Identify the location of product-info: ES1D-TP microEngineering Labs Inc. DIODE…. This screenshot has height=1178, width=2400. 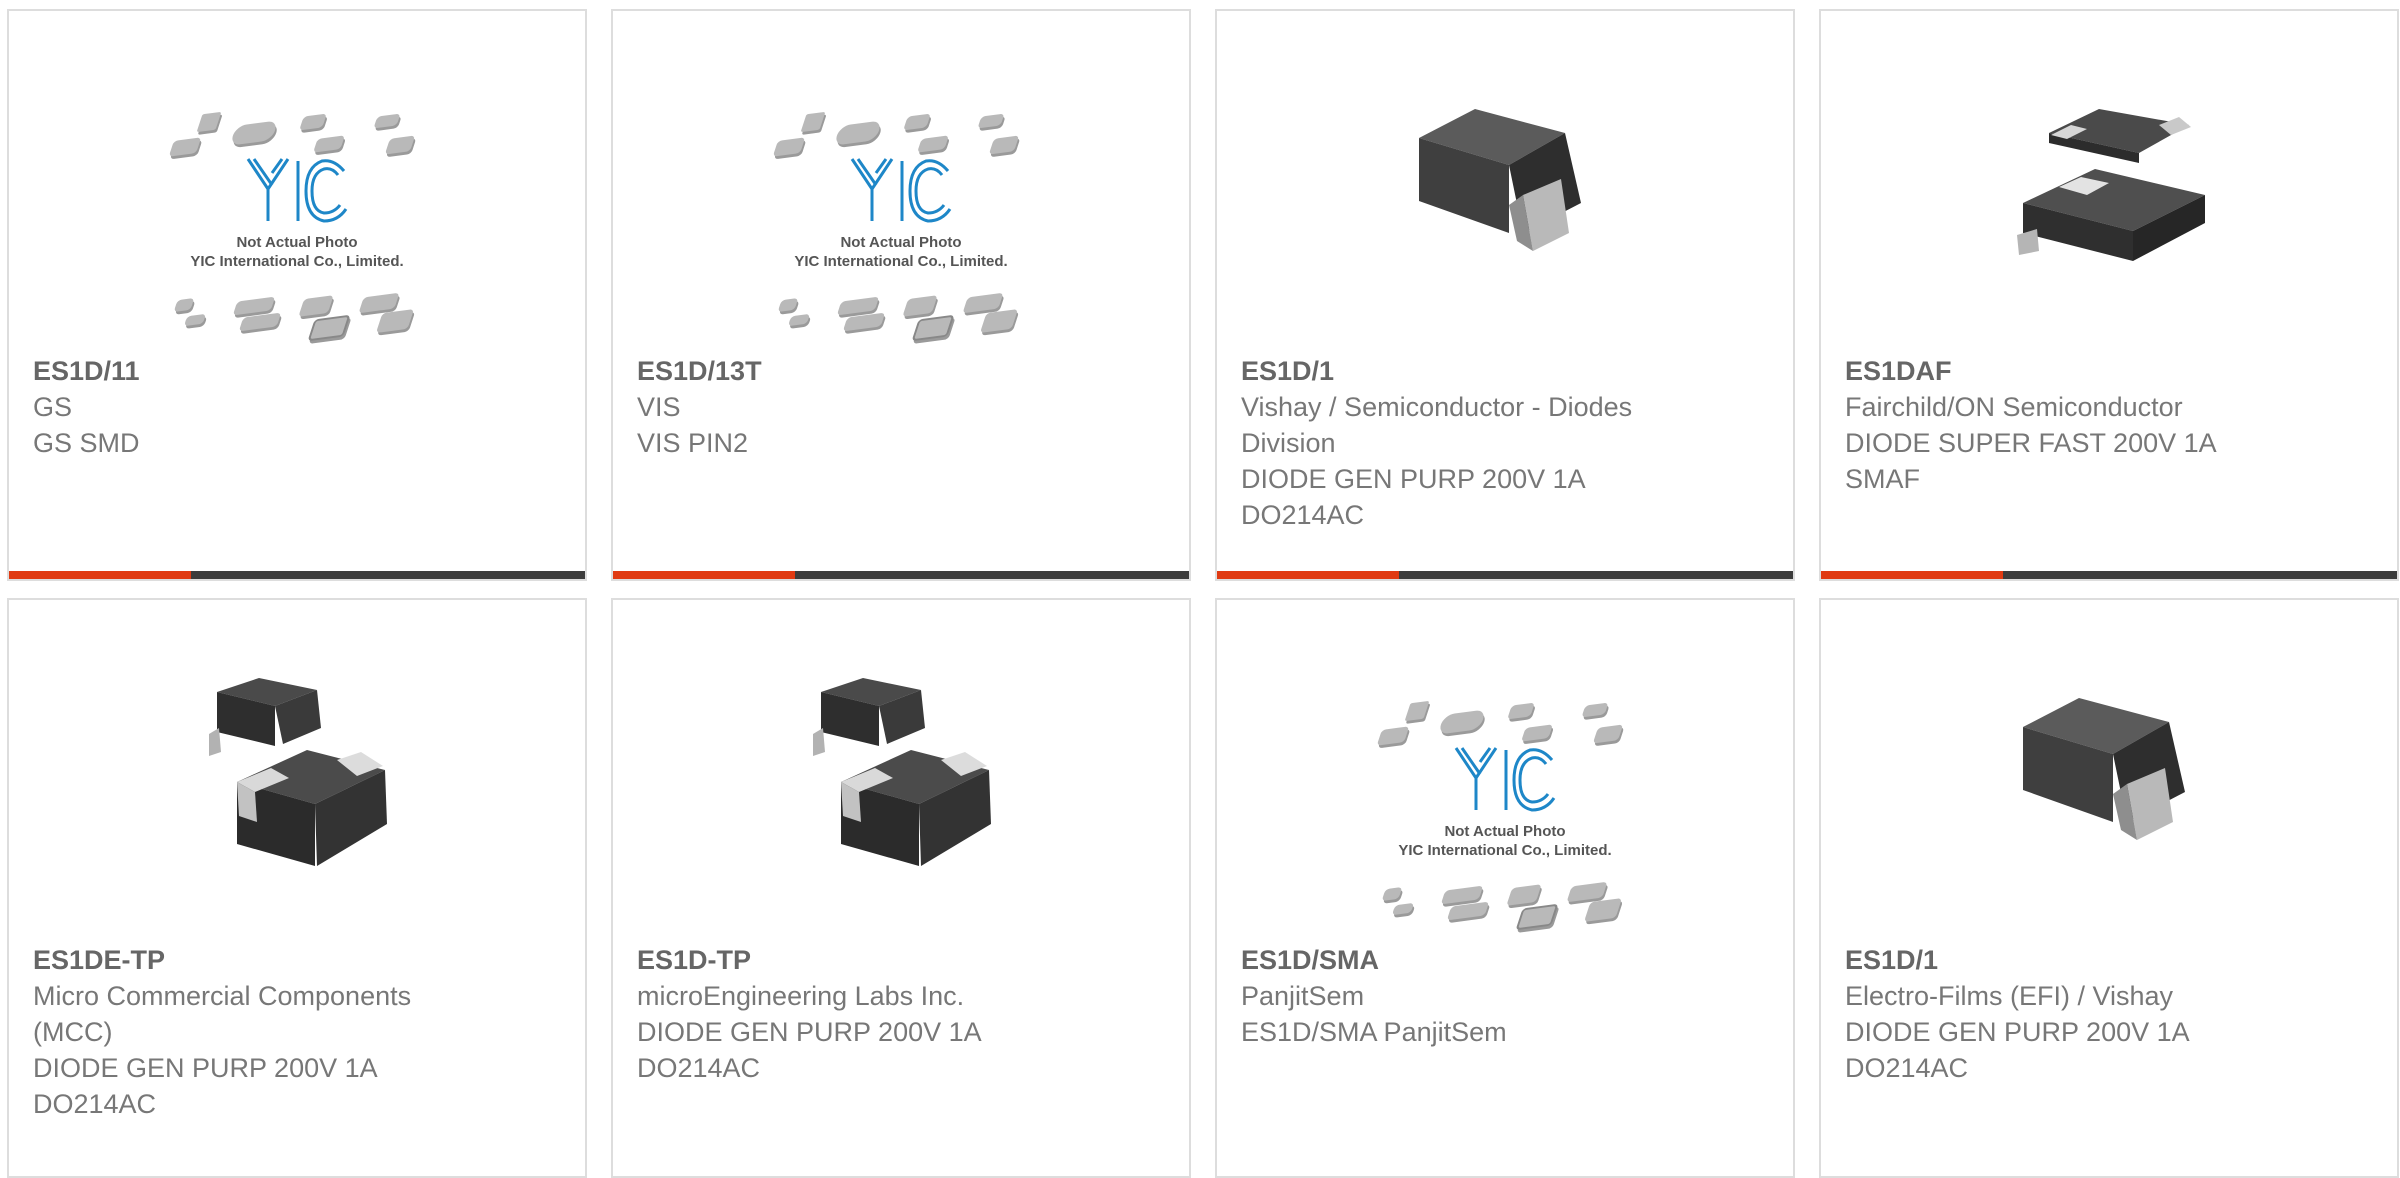
(873, 1014).